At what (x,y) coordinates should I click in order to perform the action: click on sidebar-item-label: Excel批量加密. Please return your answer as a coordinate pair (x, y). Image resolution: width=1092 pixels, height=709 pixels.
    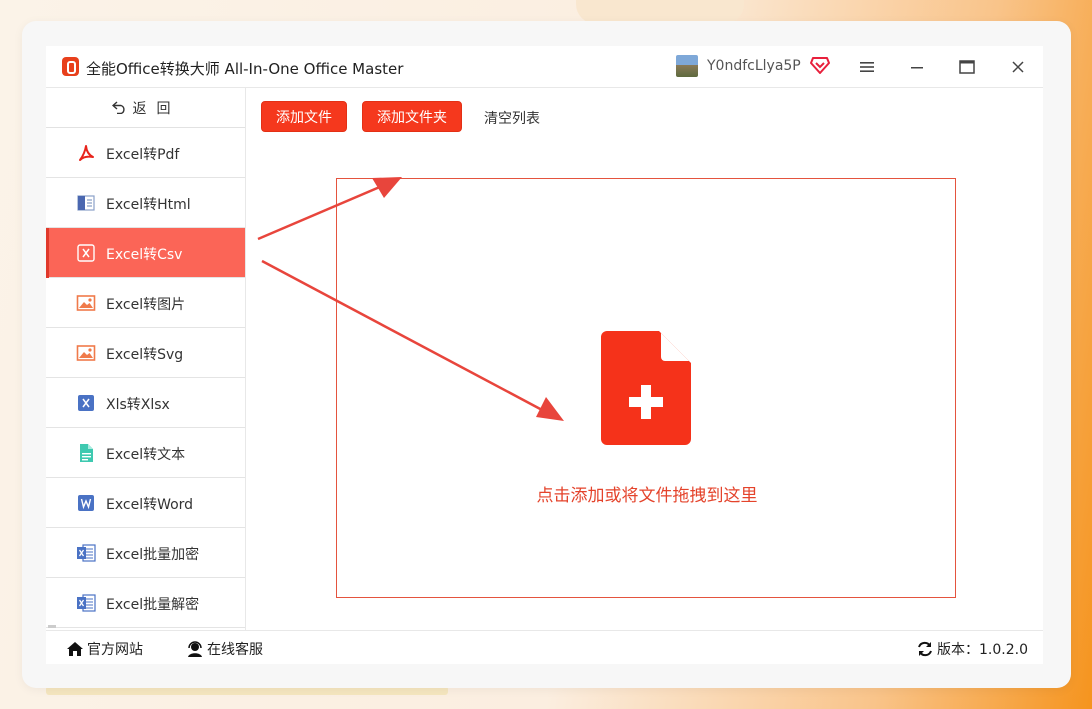
    Looking at the image, I should click on (153, 555).